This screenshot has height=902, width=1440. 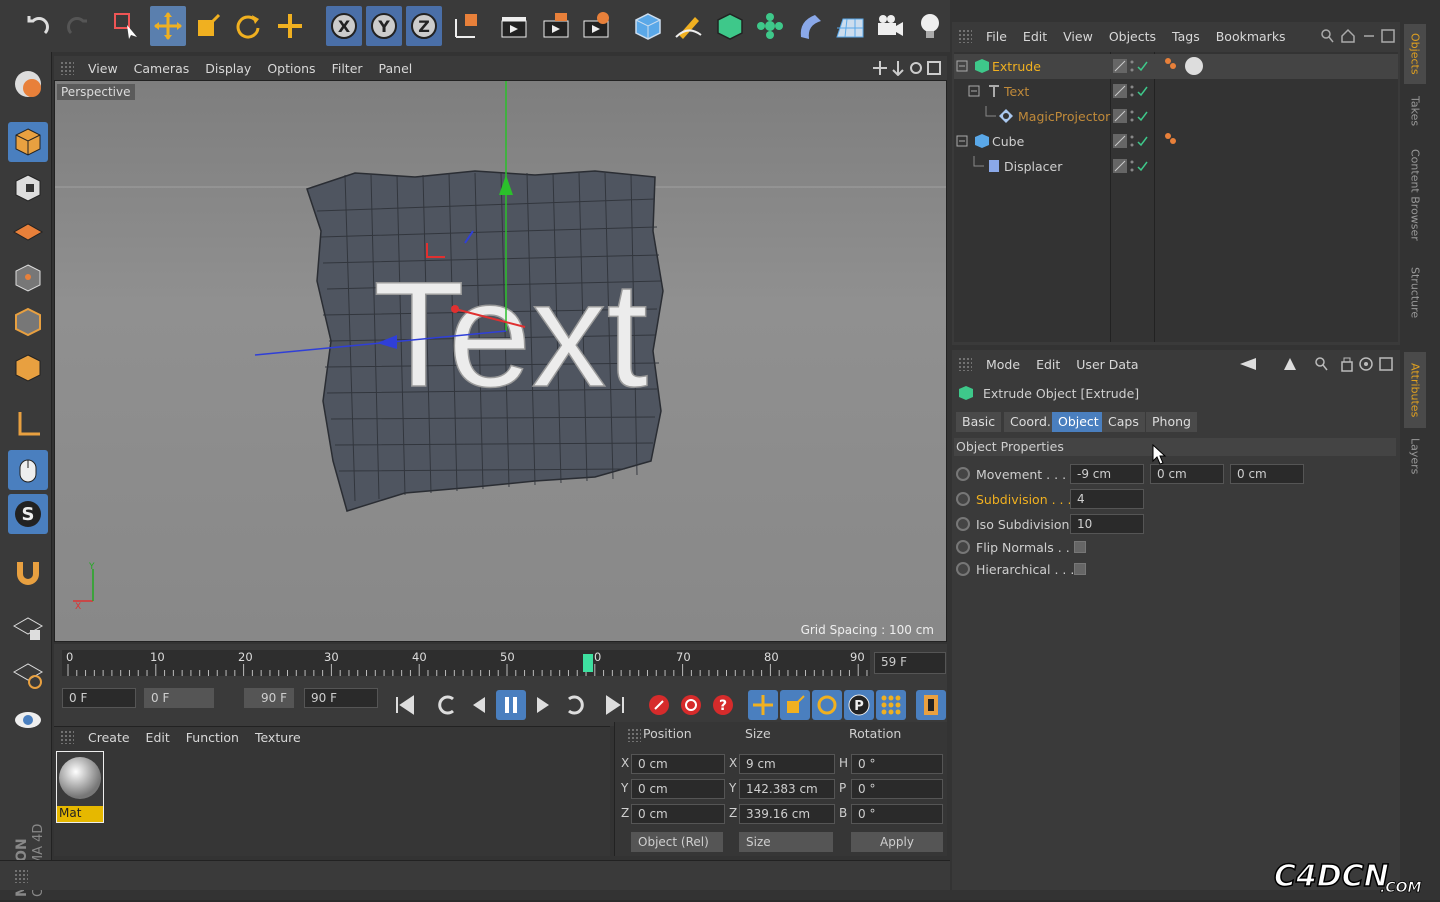 What do you see at coordinates (28, 368) in the screenshot?
I see `polygons-mode-button` at bounding box center [28, 368].